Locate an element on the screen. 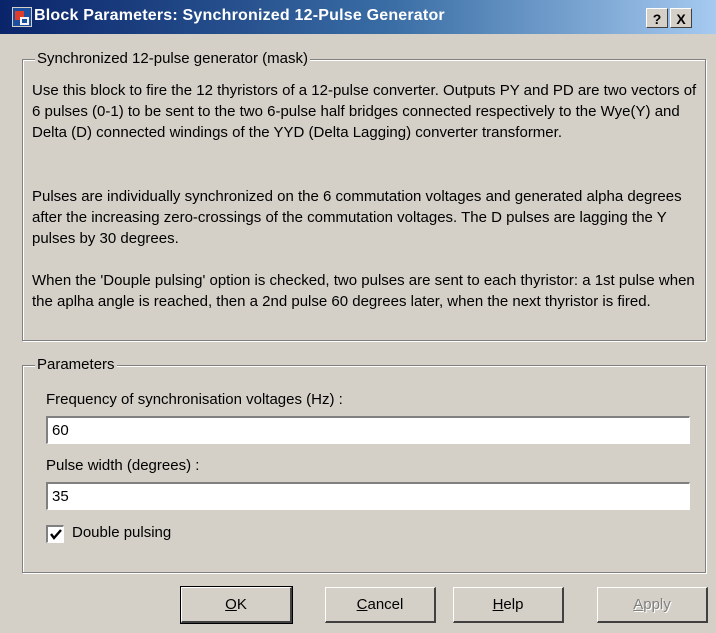  frequency-input: 60 is located at coordinates (368, 430).